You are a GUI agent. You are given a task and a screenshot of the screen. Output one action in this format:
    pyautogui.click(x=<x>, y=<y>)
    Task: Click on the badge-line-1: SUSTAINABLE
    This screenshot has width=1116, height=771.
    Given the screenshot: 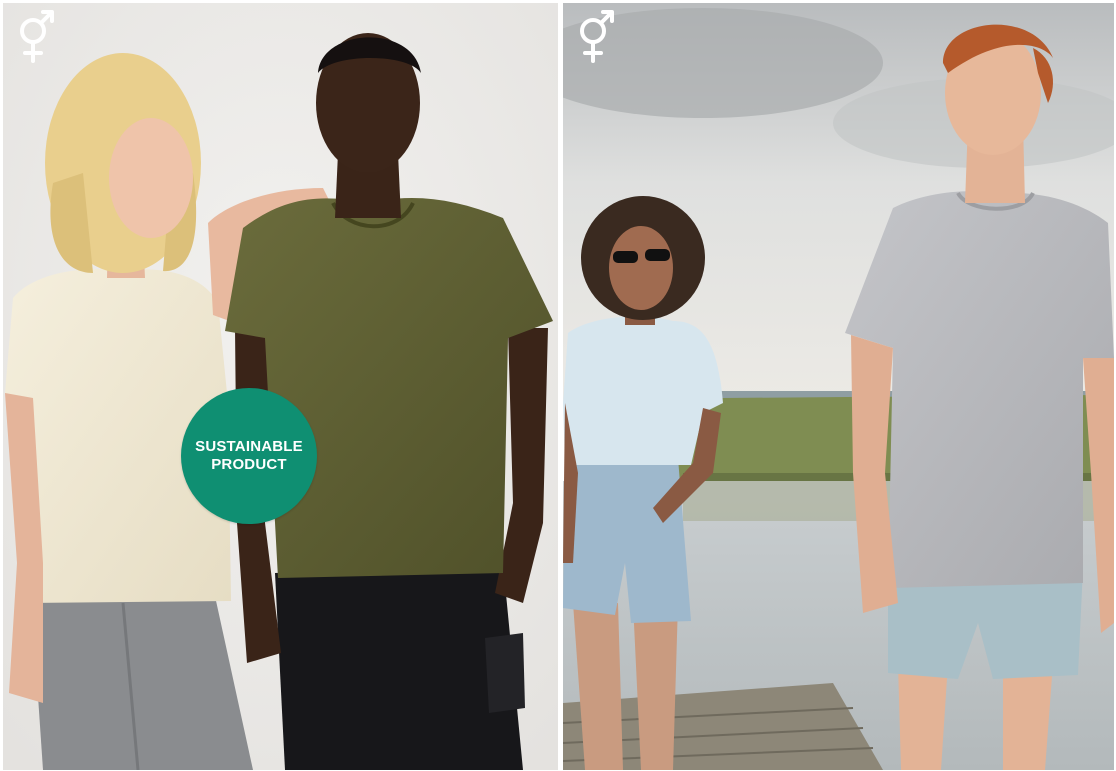 What is the action you would take?
    pyautogui.click(x=249, y=446)
    